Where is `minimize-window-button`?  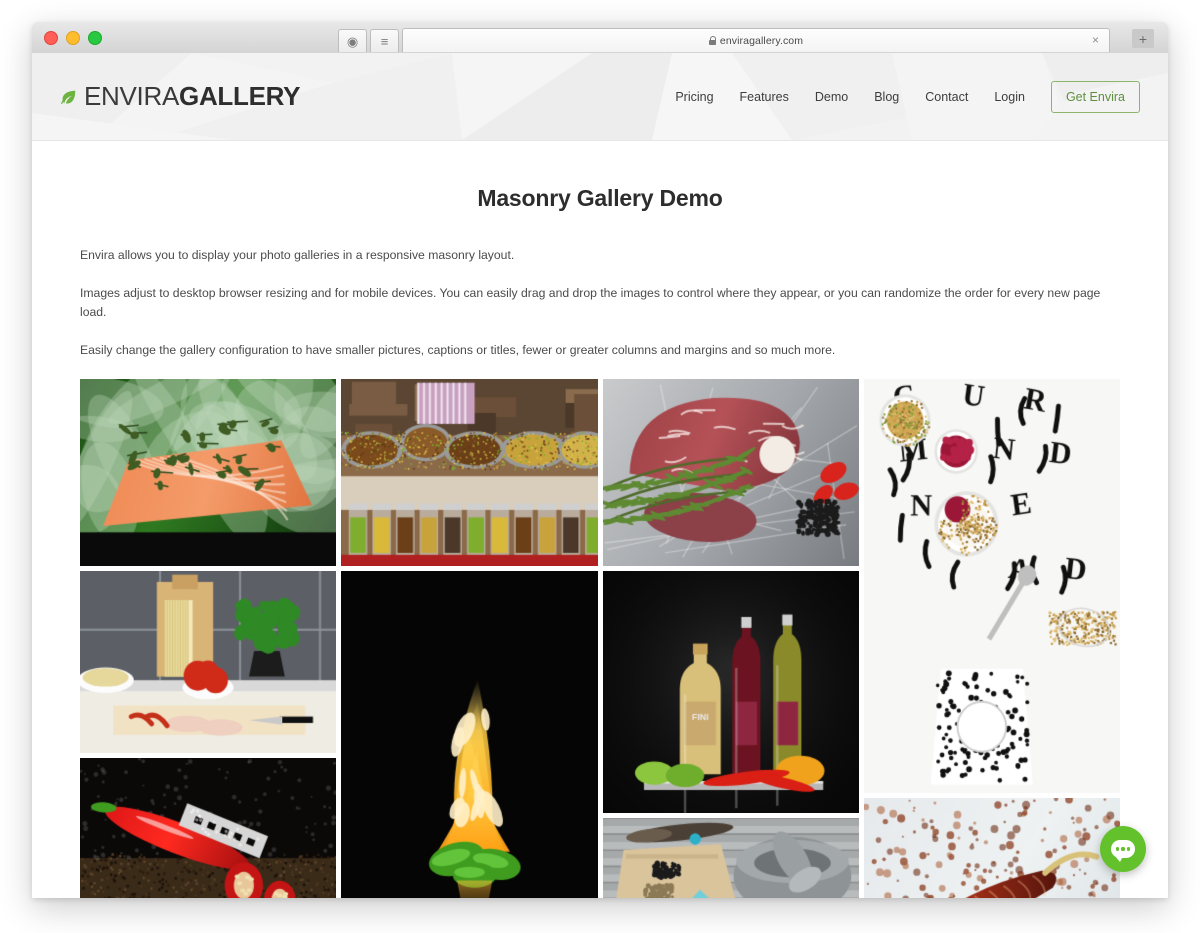
minimize-window-button is located at coordinates (73, 38).